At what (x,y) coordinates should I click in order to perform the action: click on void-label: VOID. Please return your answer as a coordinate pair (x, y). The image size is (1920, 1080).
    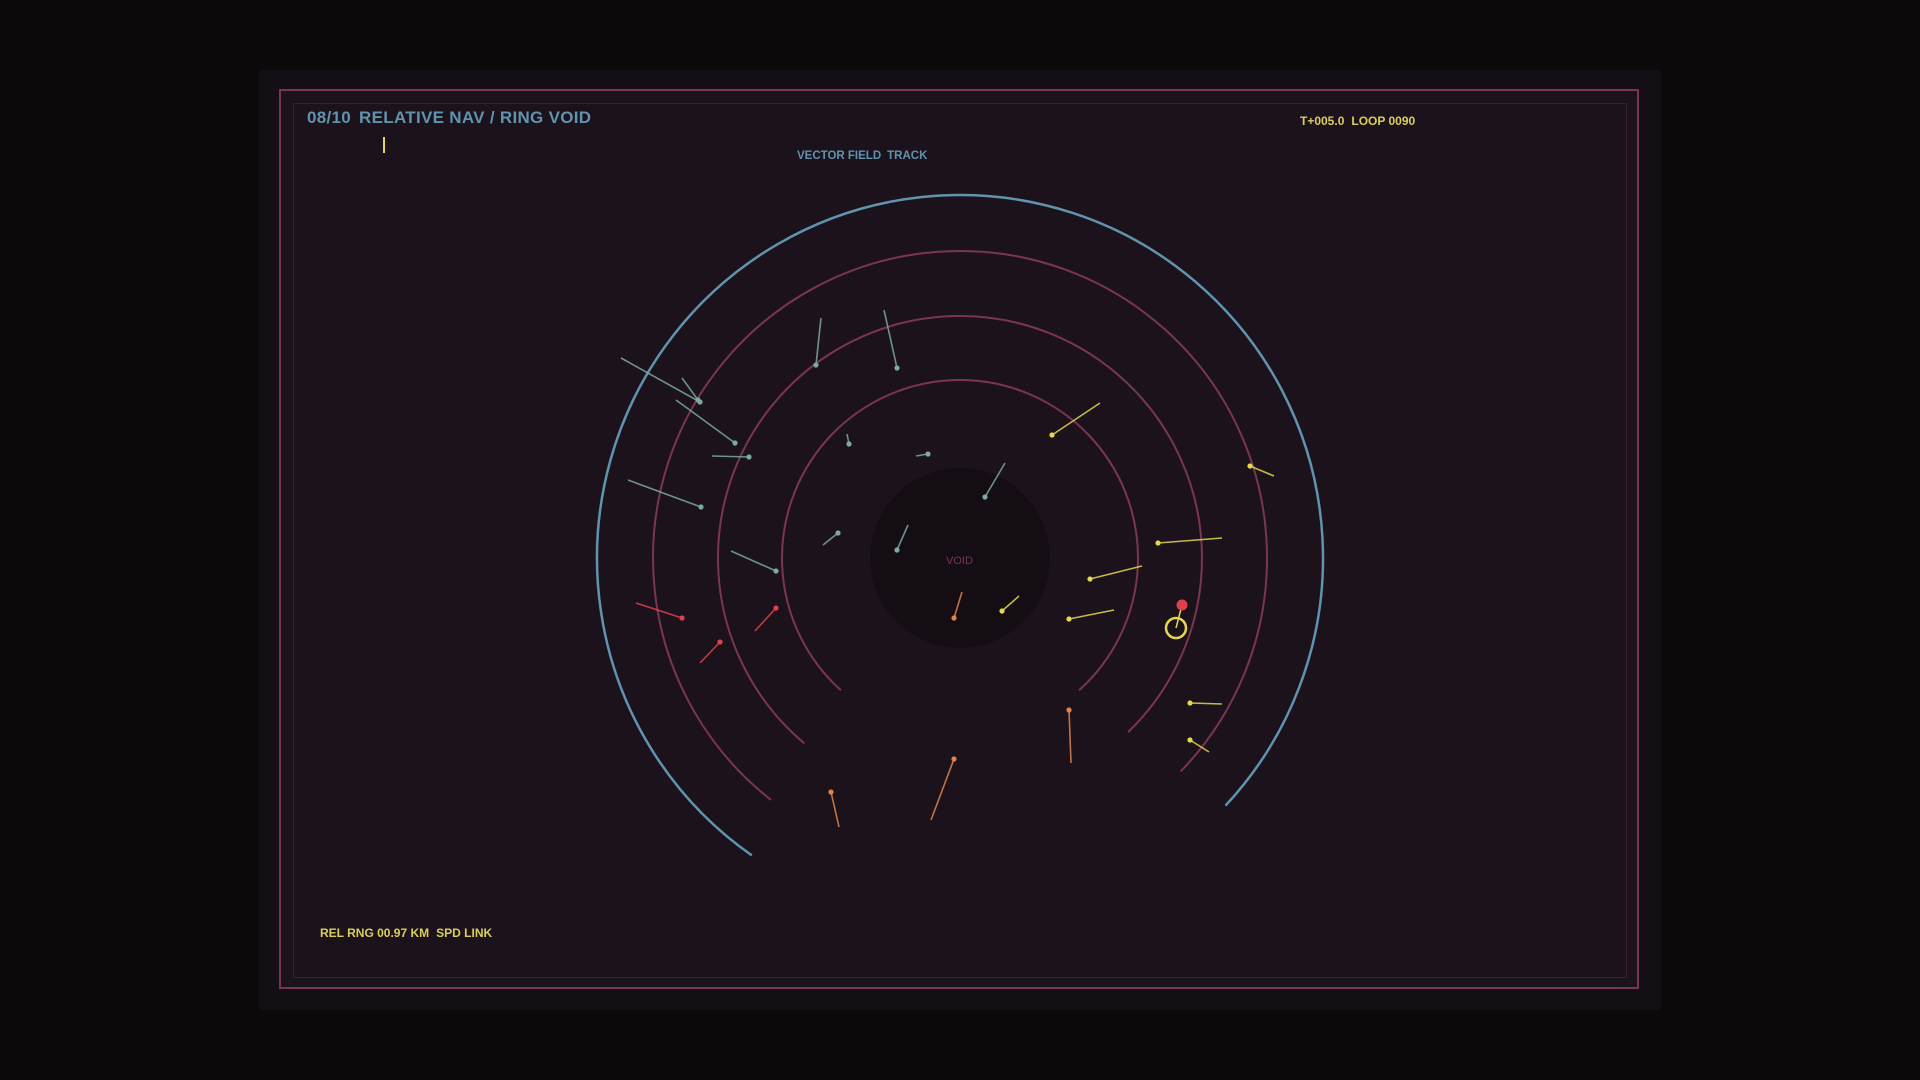
    Looking at the image, I should click on (959, 561).